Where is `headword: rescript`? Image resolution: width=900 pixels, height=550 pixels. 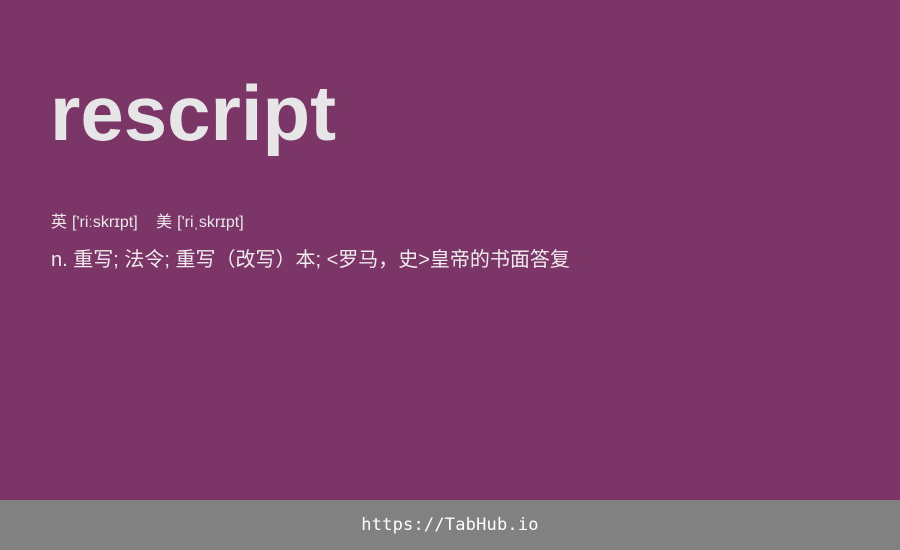
headword: rescript is located at coordinates (193, 113).